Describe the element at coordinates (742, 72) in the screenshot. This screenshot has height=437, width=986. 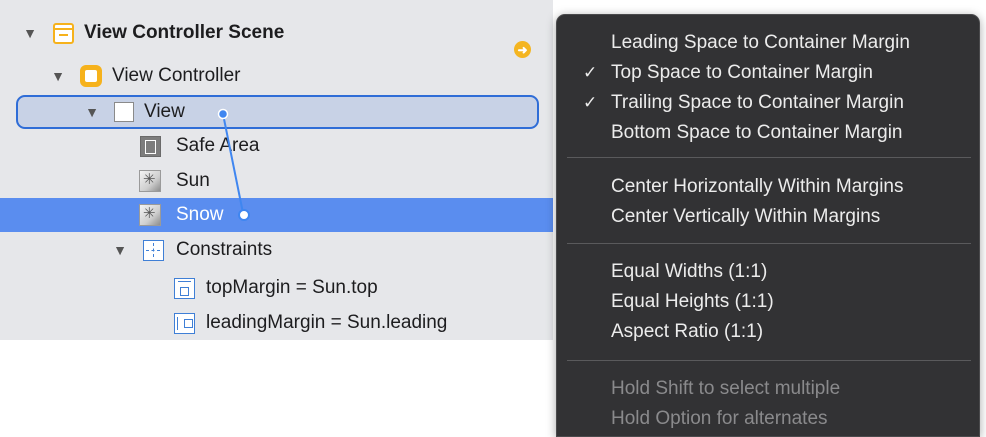
I see `menu-item-label: Top Space to Container Margin` at that location.